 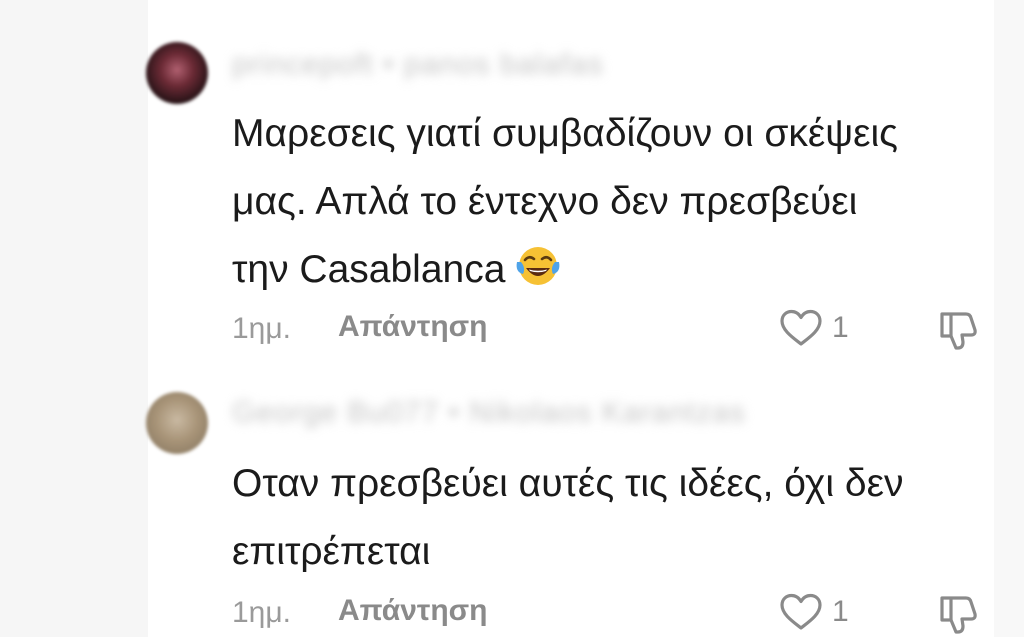 I want to click on commenter-names-blurred: George Bu077 • Nikolaos Karantzas, so click(x=489, y=413).